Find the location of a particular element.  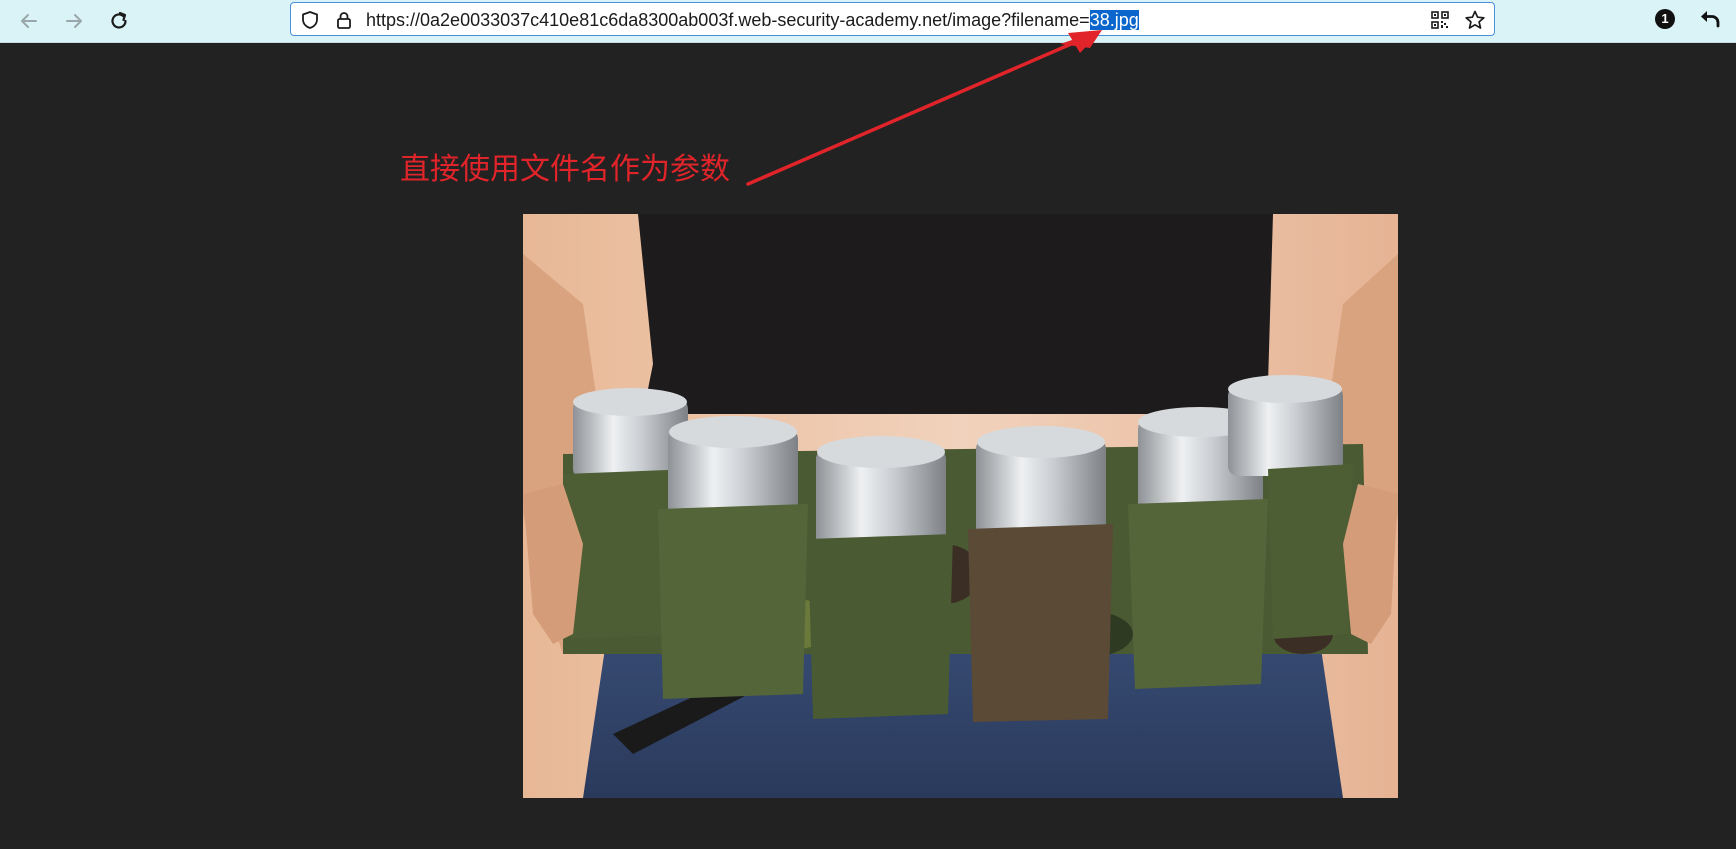

back-button is located at coordinates (29, 21).